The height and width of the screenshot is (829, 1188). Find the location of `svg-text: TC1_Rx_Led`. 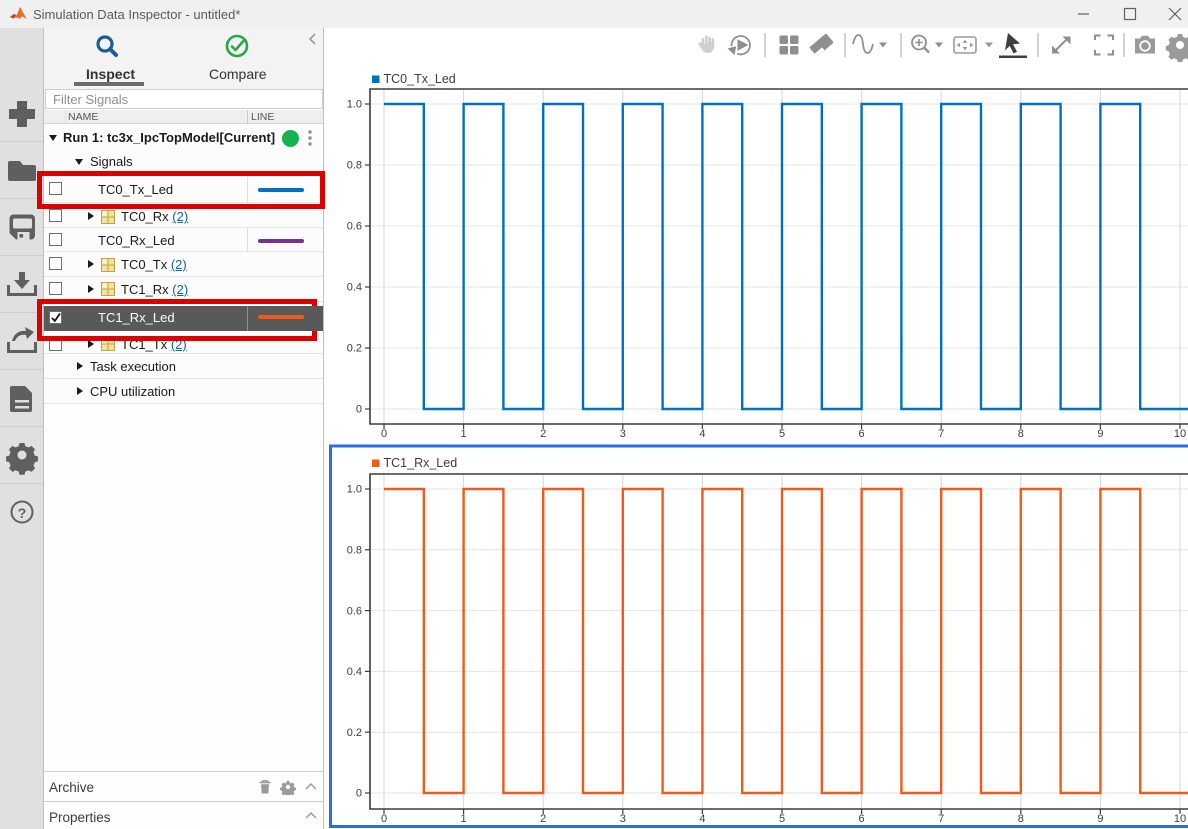

svg-text: TC1_Rx_Led is located at coordinates (421, 463).